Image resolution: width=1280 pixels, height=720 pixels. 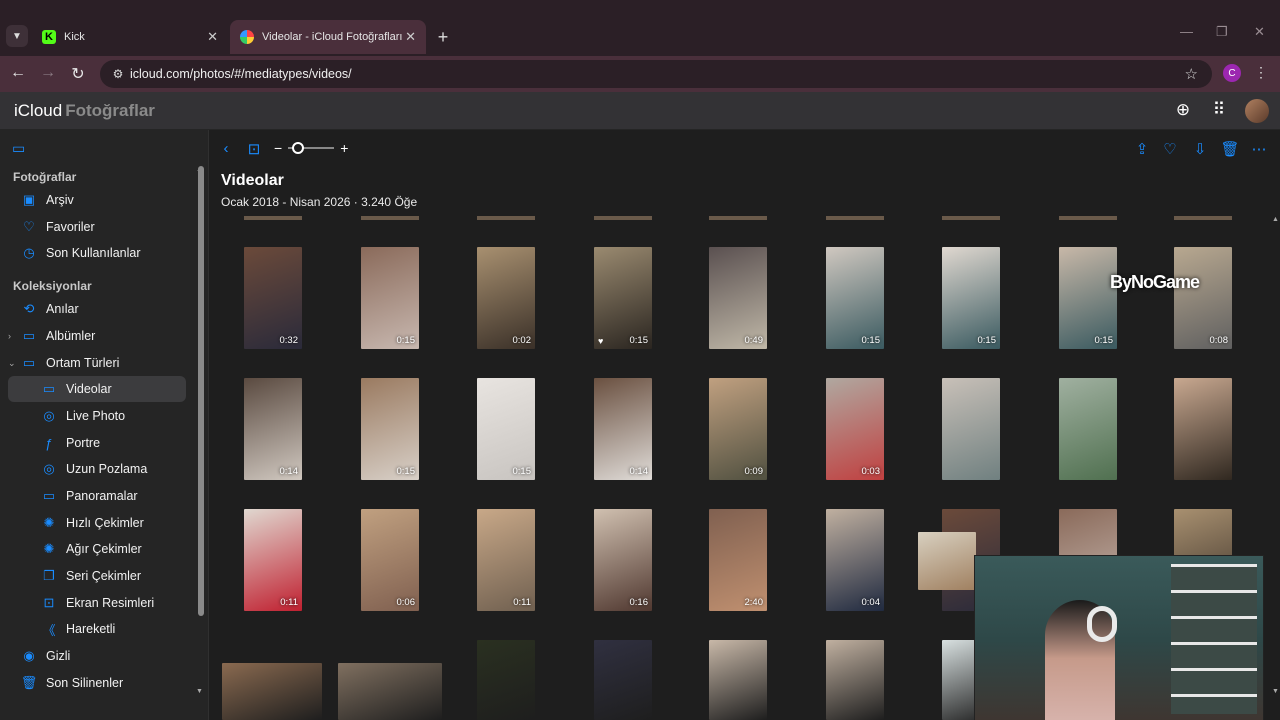 I want to click on sidebar-item-portrait: ƒ Portre, so click(x=97, y=443).